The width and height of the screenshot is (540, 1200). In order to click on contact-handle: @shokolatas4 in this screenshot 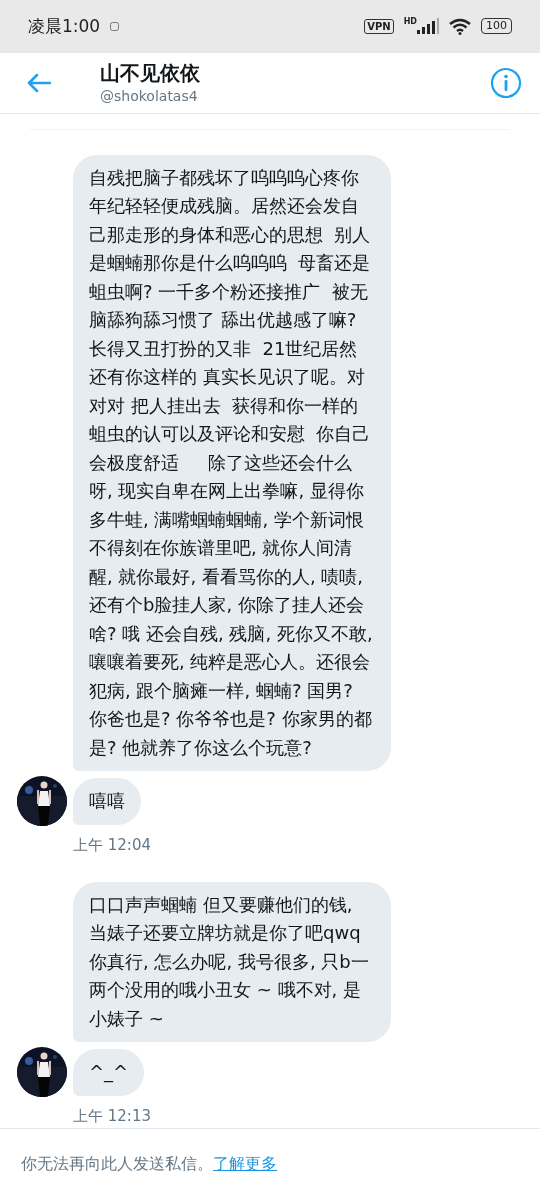, I will do `click(149, 97)`.